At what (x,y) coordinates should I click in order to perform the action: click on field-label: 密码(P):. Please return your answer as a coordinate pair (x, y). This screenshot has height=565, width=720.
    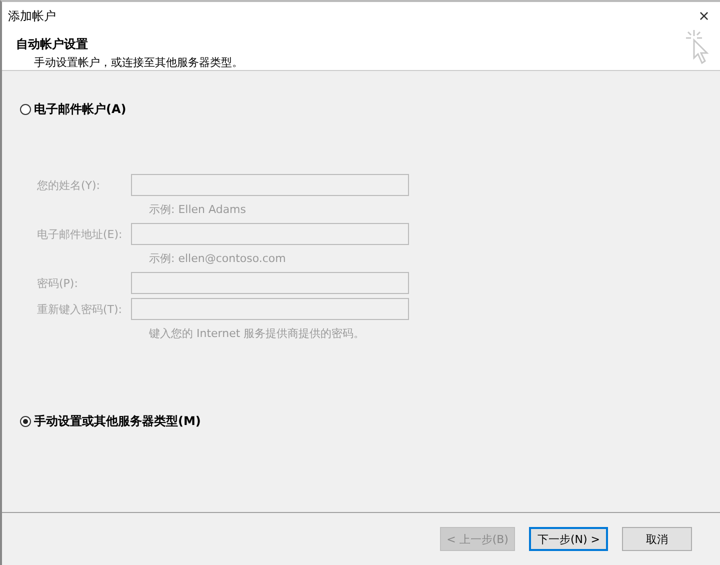
    Looking at the image, I should click on (58, 283).